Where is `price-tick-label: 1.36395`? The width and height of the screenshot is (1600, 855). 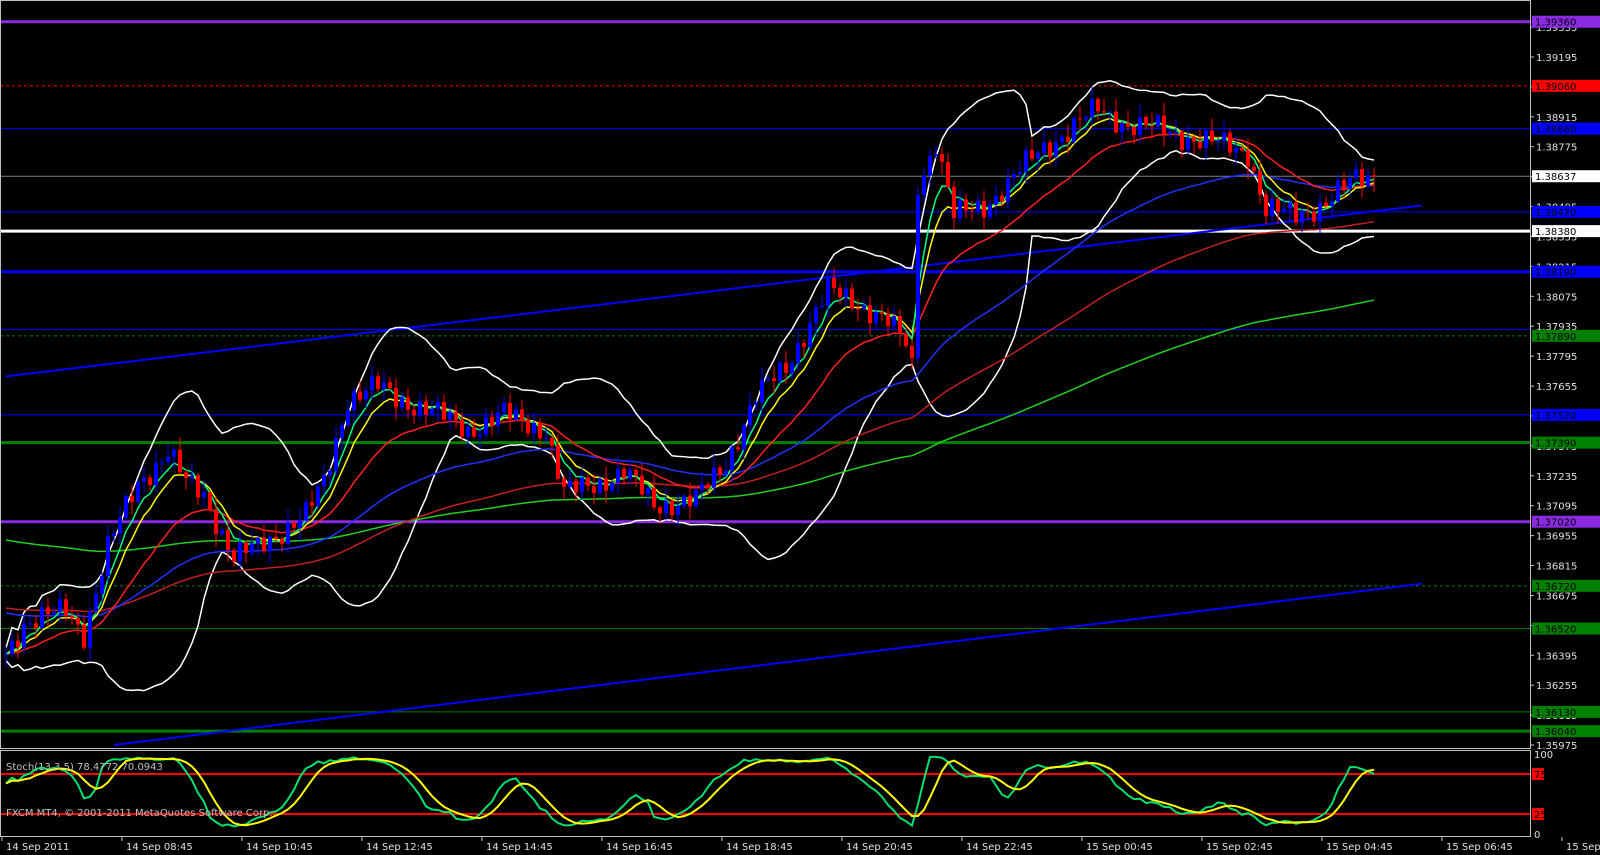 price-tick-label: 1.36395 is located at coordinates (1556, 656).